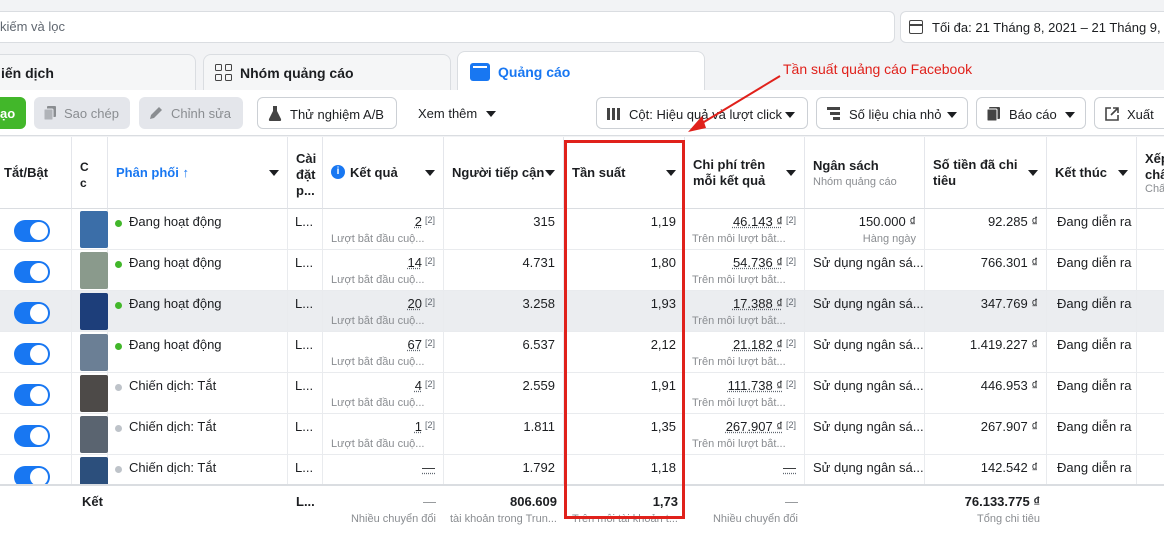  I want to click on create-button: ạo, so click(13, 113).